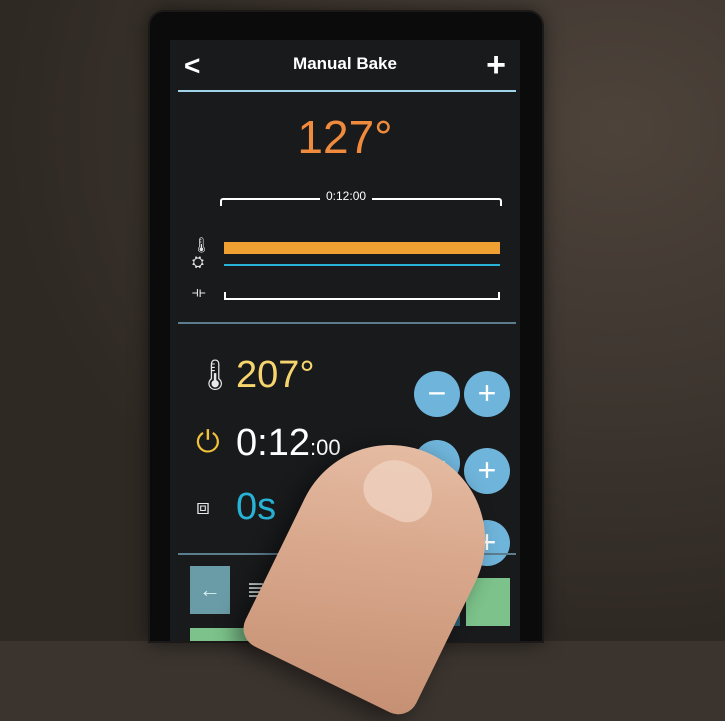 The height and width of the screenshot is (721, 725). What do you see at coordinates (198, 262) in the screenshot?
I see `fan-icon: ⛭` at bounding box center [198, 262].